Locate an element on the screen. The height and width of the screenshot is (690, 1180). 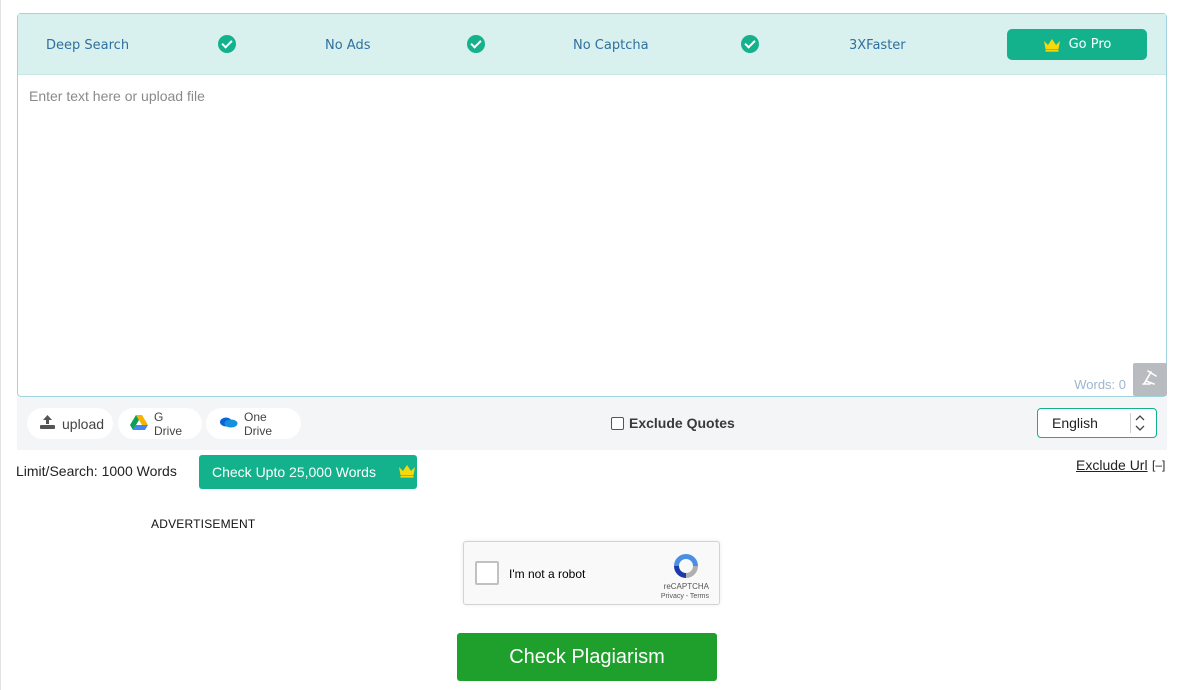
upgrade-words-button: Check Upto 25,000 Words is located at coordinates (308, 472).